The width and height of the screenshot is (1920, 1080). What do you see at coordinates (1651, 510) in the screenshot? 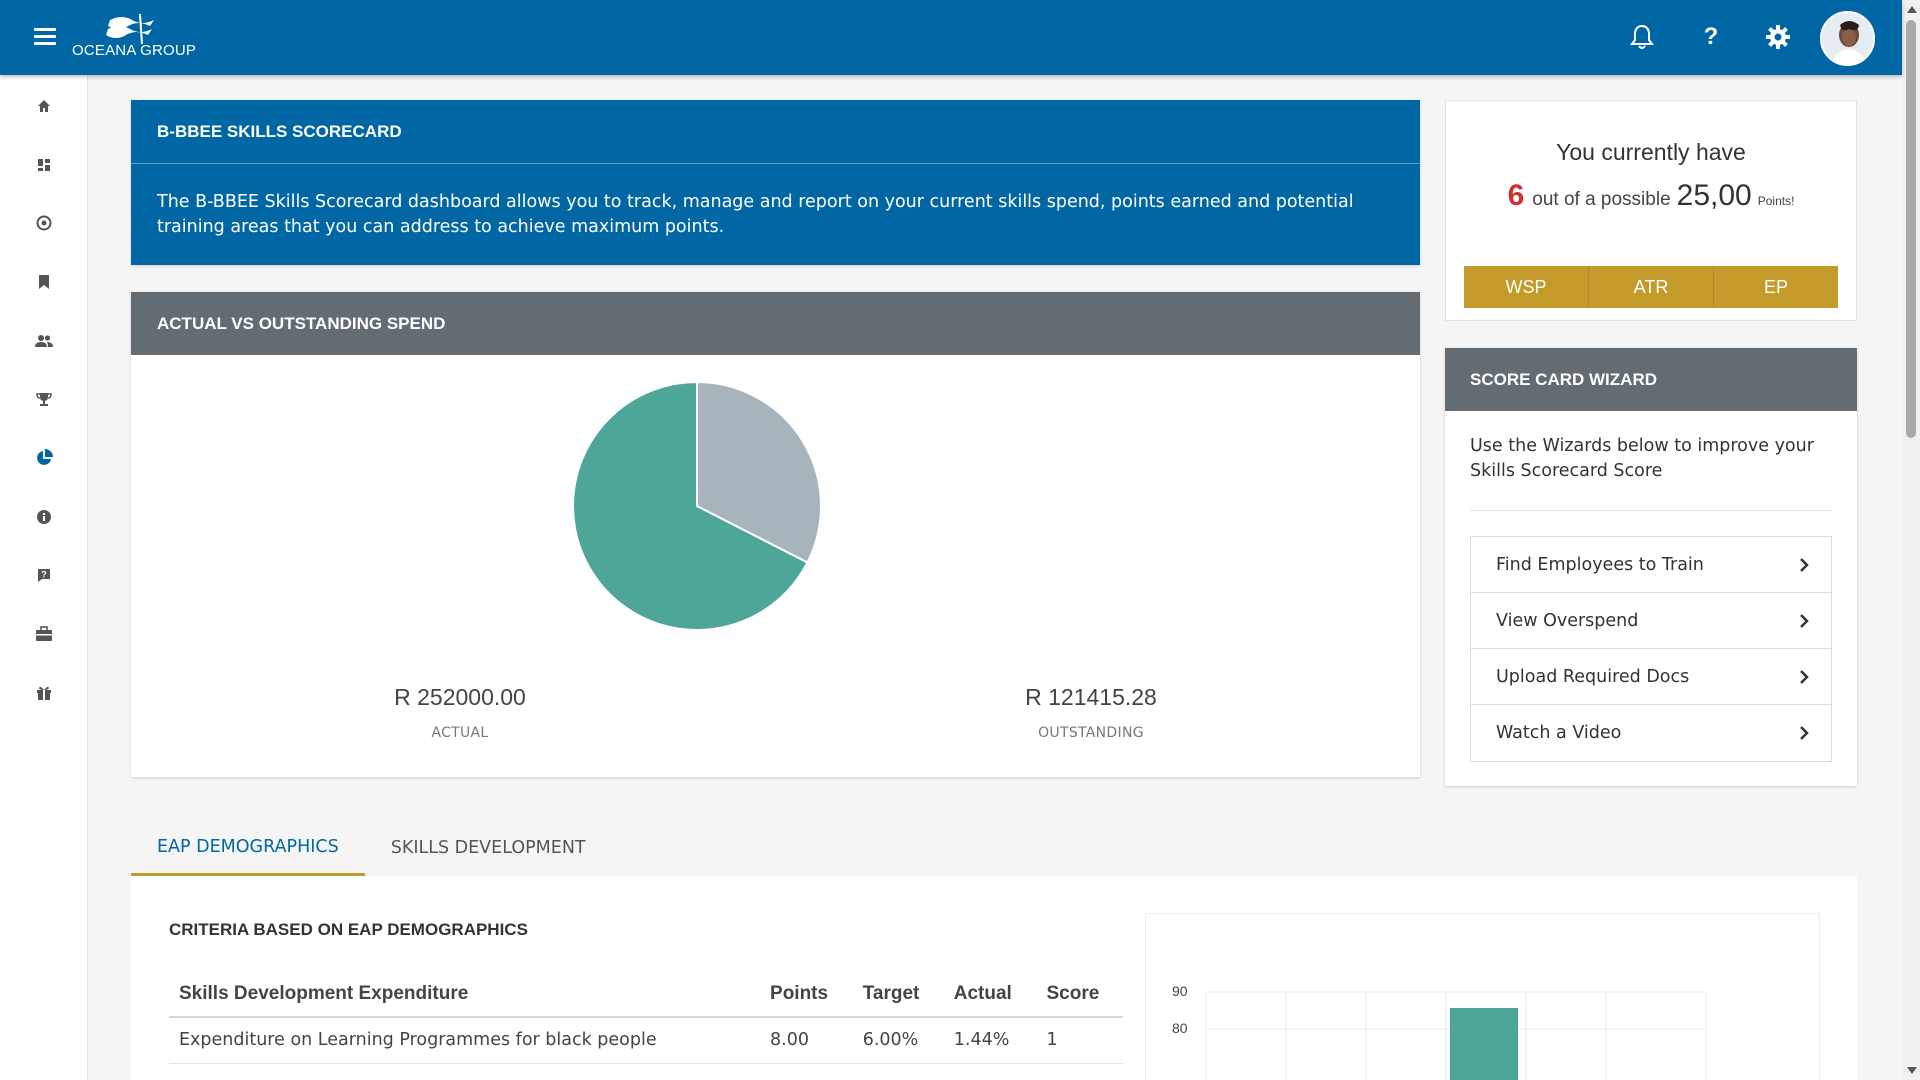
I see `divider` at bounding box center [1651, 510].